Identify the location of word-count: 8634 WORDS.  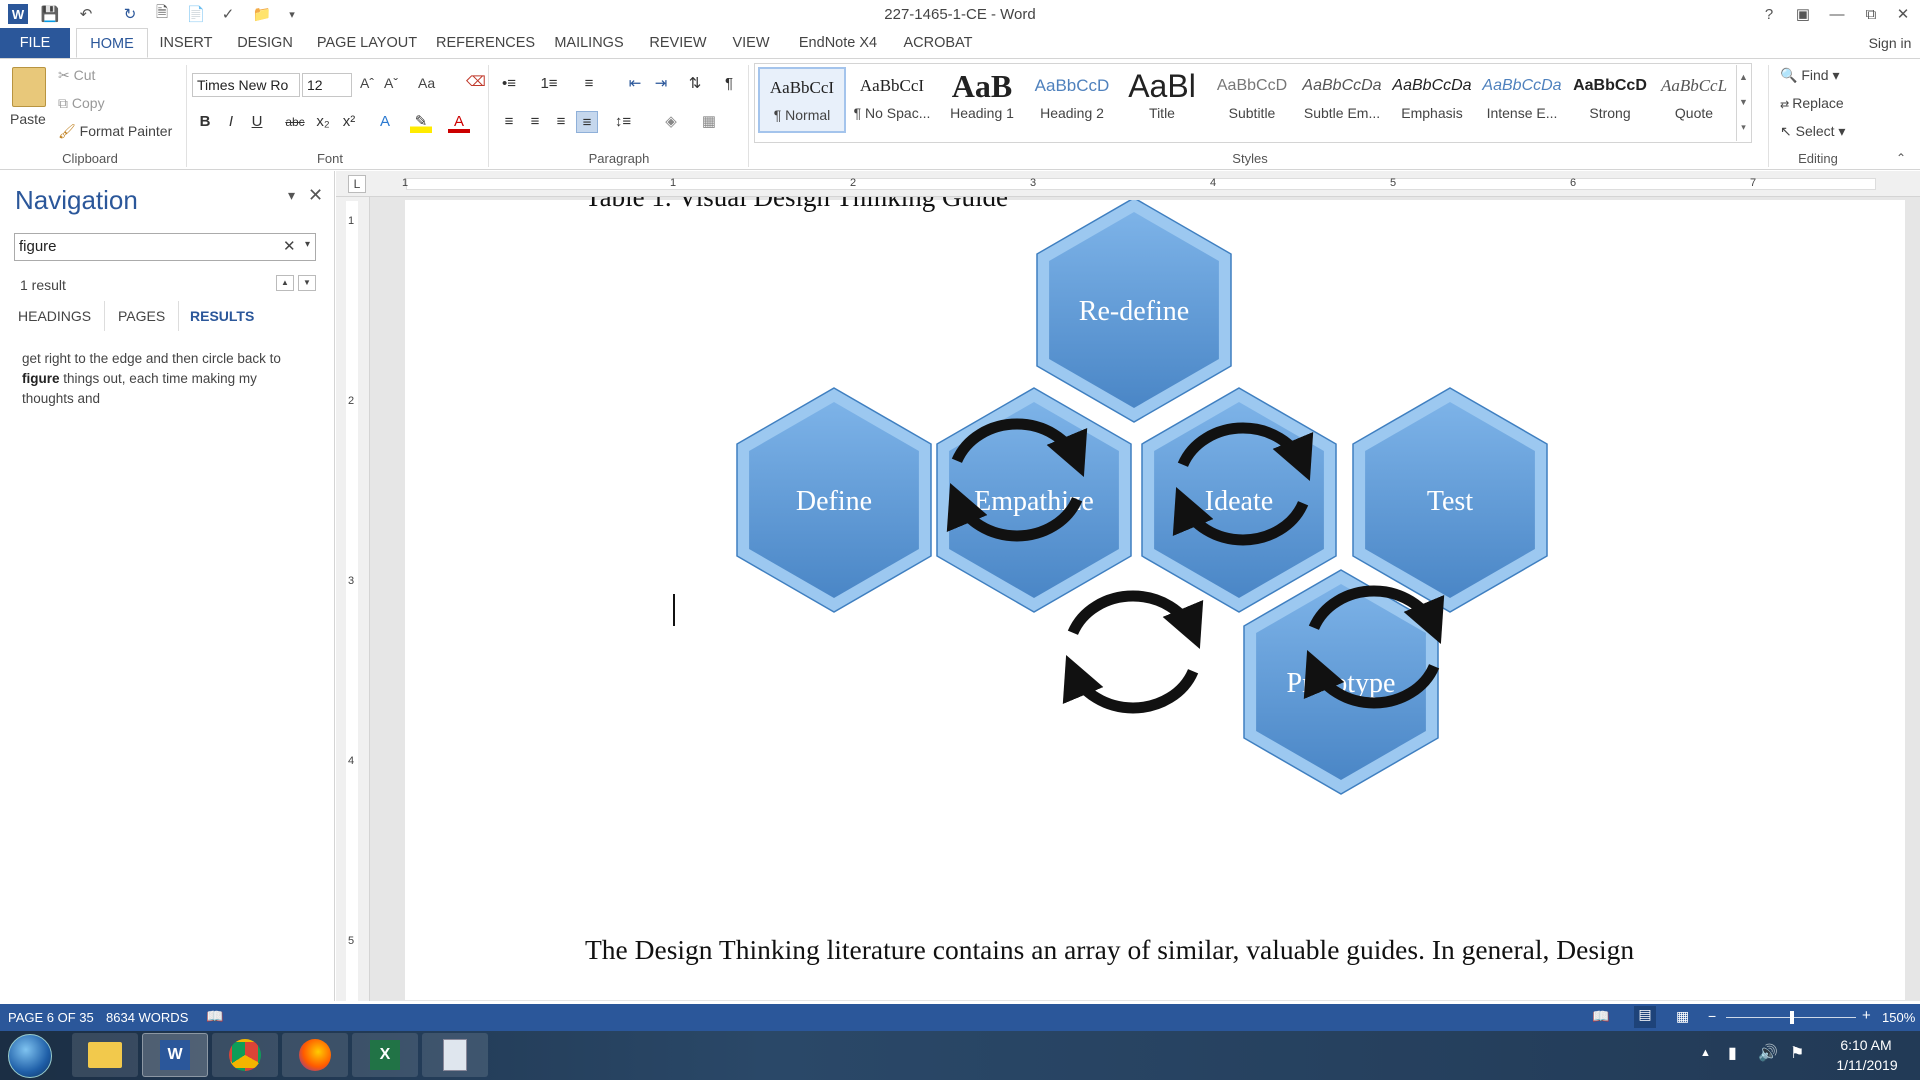
(147, 1017).